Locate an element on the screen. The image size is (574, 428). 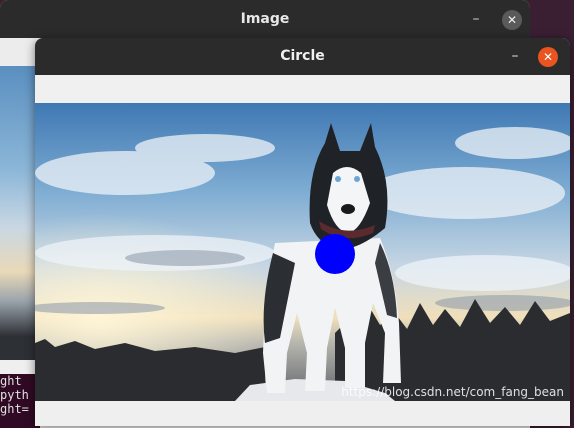
toolbar-strip is located at coordinates (18, 52).